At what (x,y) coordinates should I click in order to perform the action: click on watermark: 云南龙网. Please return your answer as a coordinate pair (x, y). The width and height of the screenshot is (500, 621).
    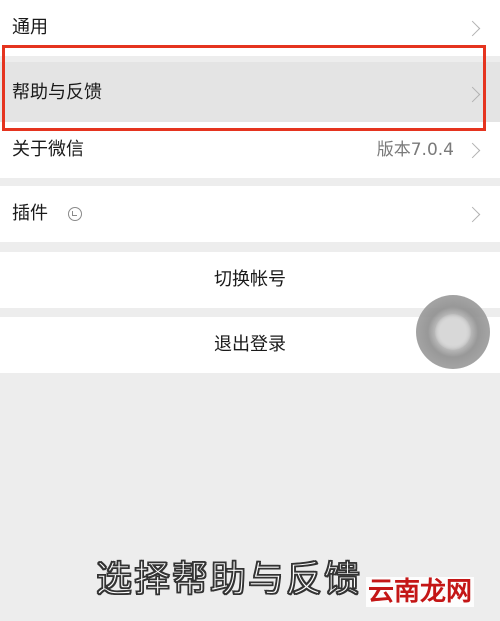
    Looking at the image, I should click on (420, 592).